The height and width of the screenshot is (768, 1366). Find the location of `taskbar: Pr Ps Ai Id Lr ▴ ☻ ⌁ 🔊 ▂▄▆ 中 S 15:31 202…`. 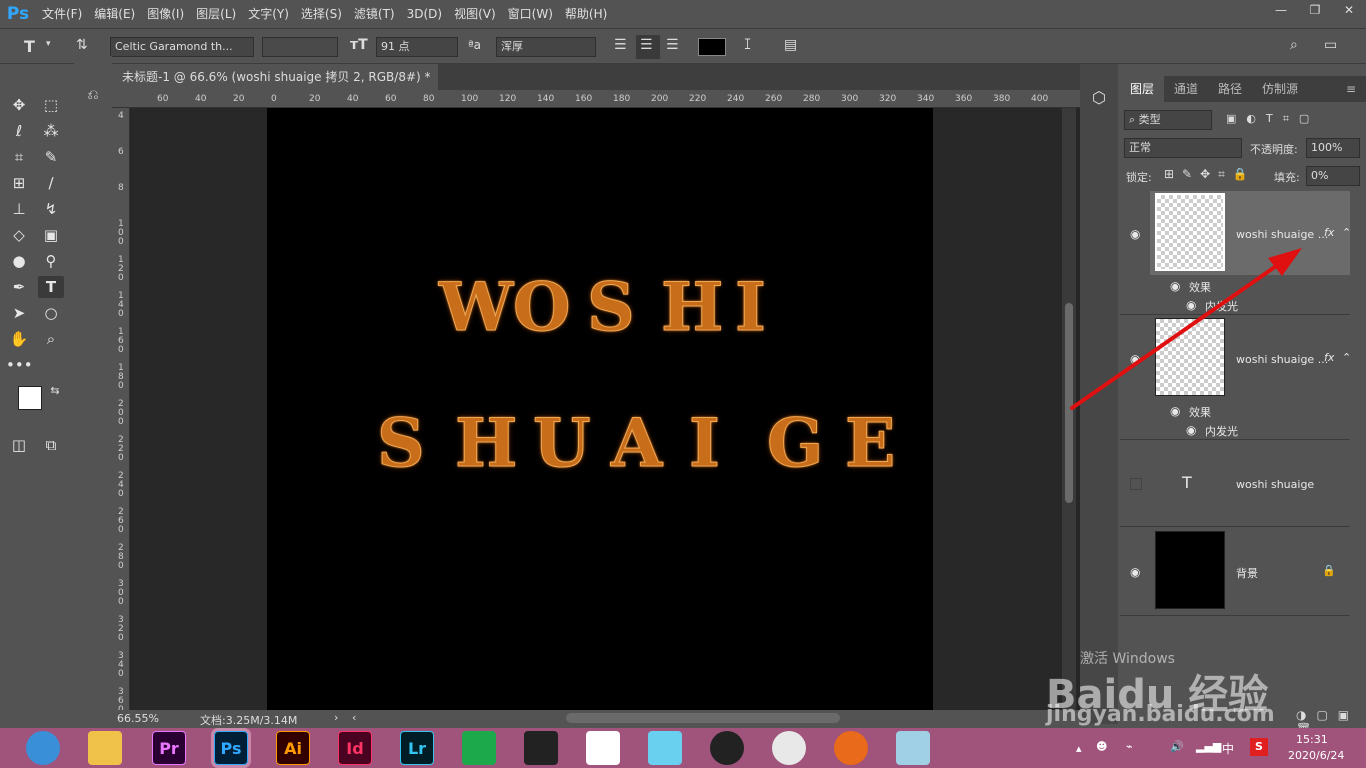

taskbar: Pr Ps Ai Id Lr ▴ ☻ ⌁ 🔊 ▂▄▆ 中 S 15:31 202… is located at coordinates (683, 748).